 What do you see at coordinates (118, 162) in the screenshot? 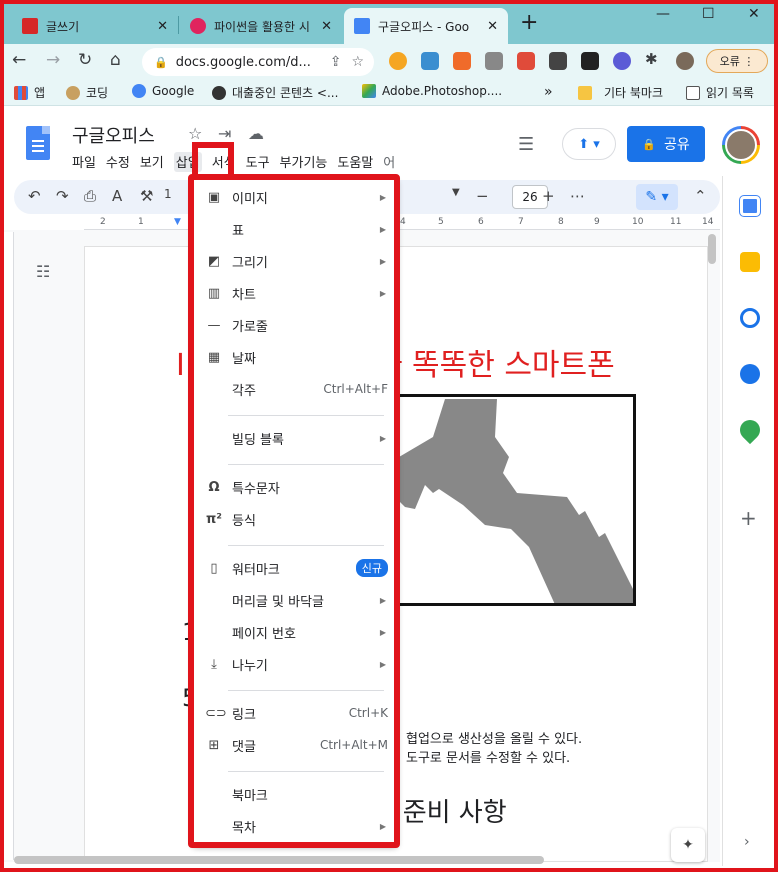
I see `menu-edit: 수정` at bounding box center [118, 162].